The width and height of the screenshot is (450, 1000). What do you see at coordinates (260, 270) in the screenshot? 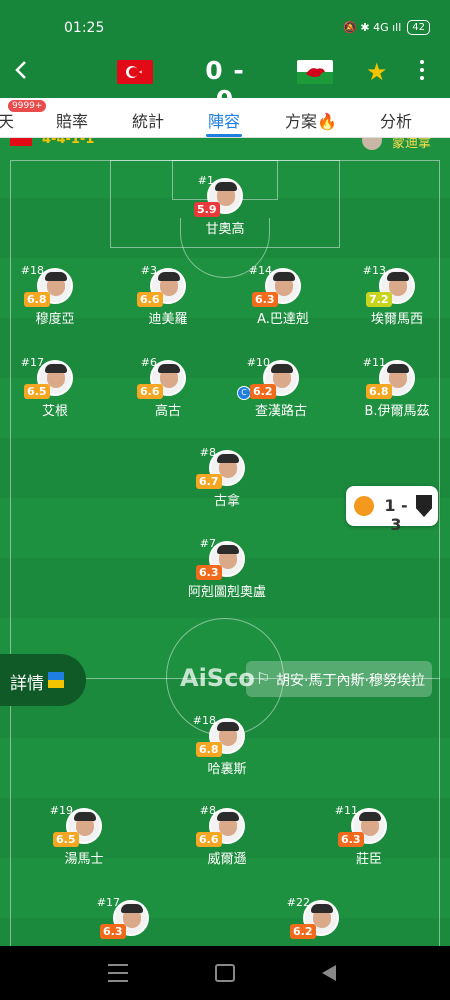
I see `player-number: #14` at bounding box center [260, 270].